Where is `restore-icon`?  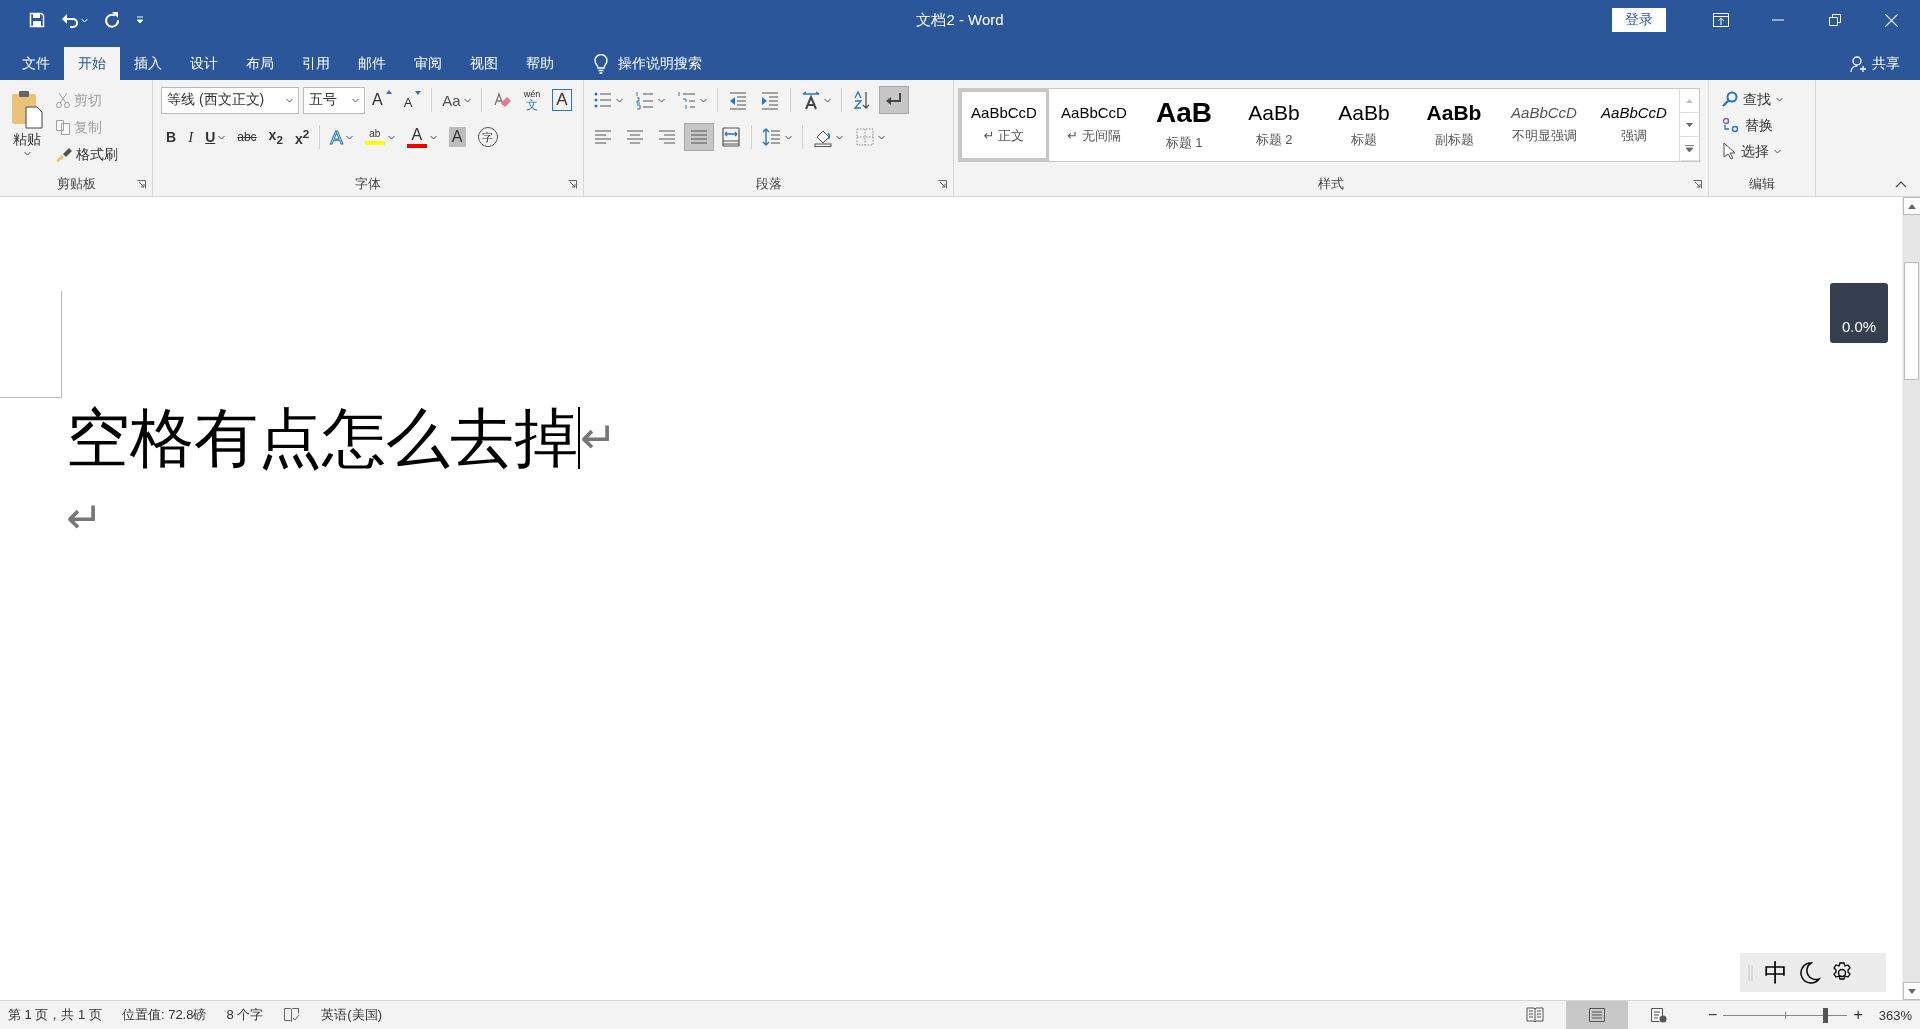 restore-icon is located at coordinates (1834, 20).